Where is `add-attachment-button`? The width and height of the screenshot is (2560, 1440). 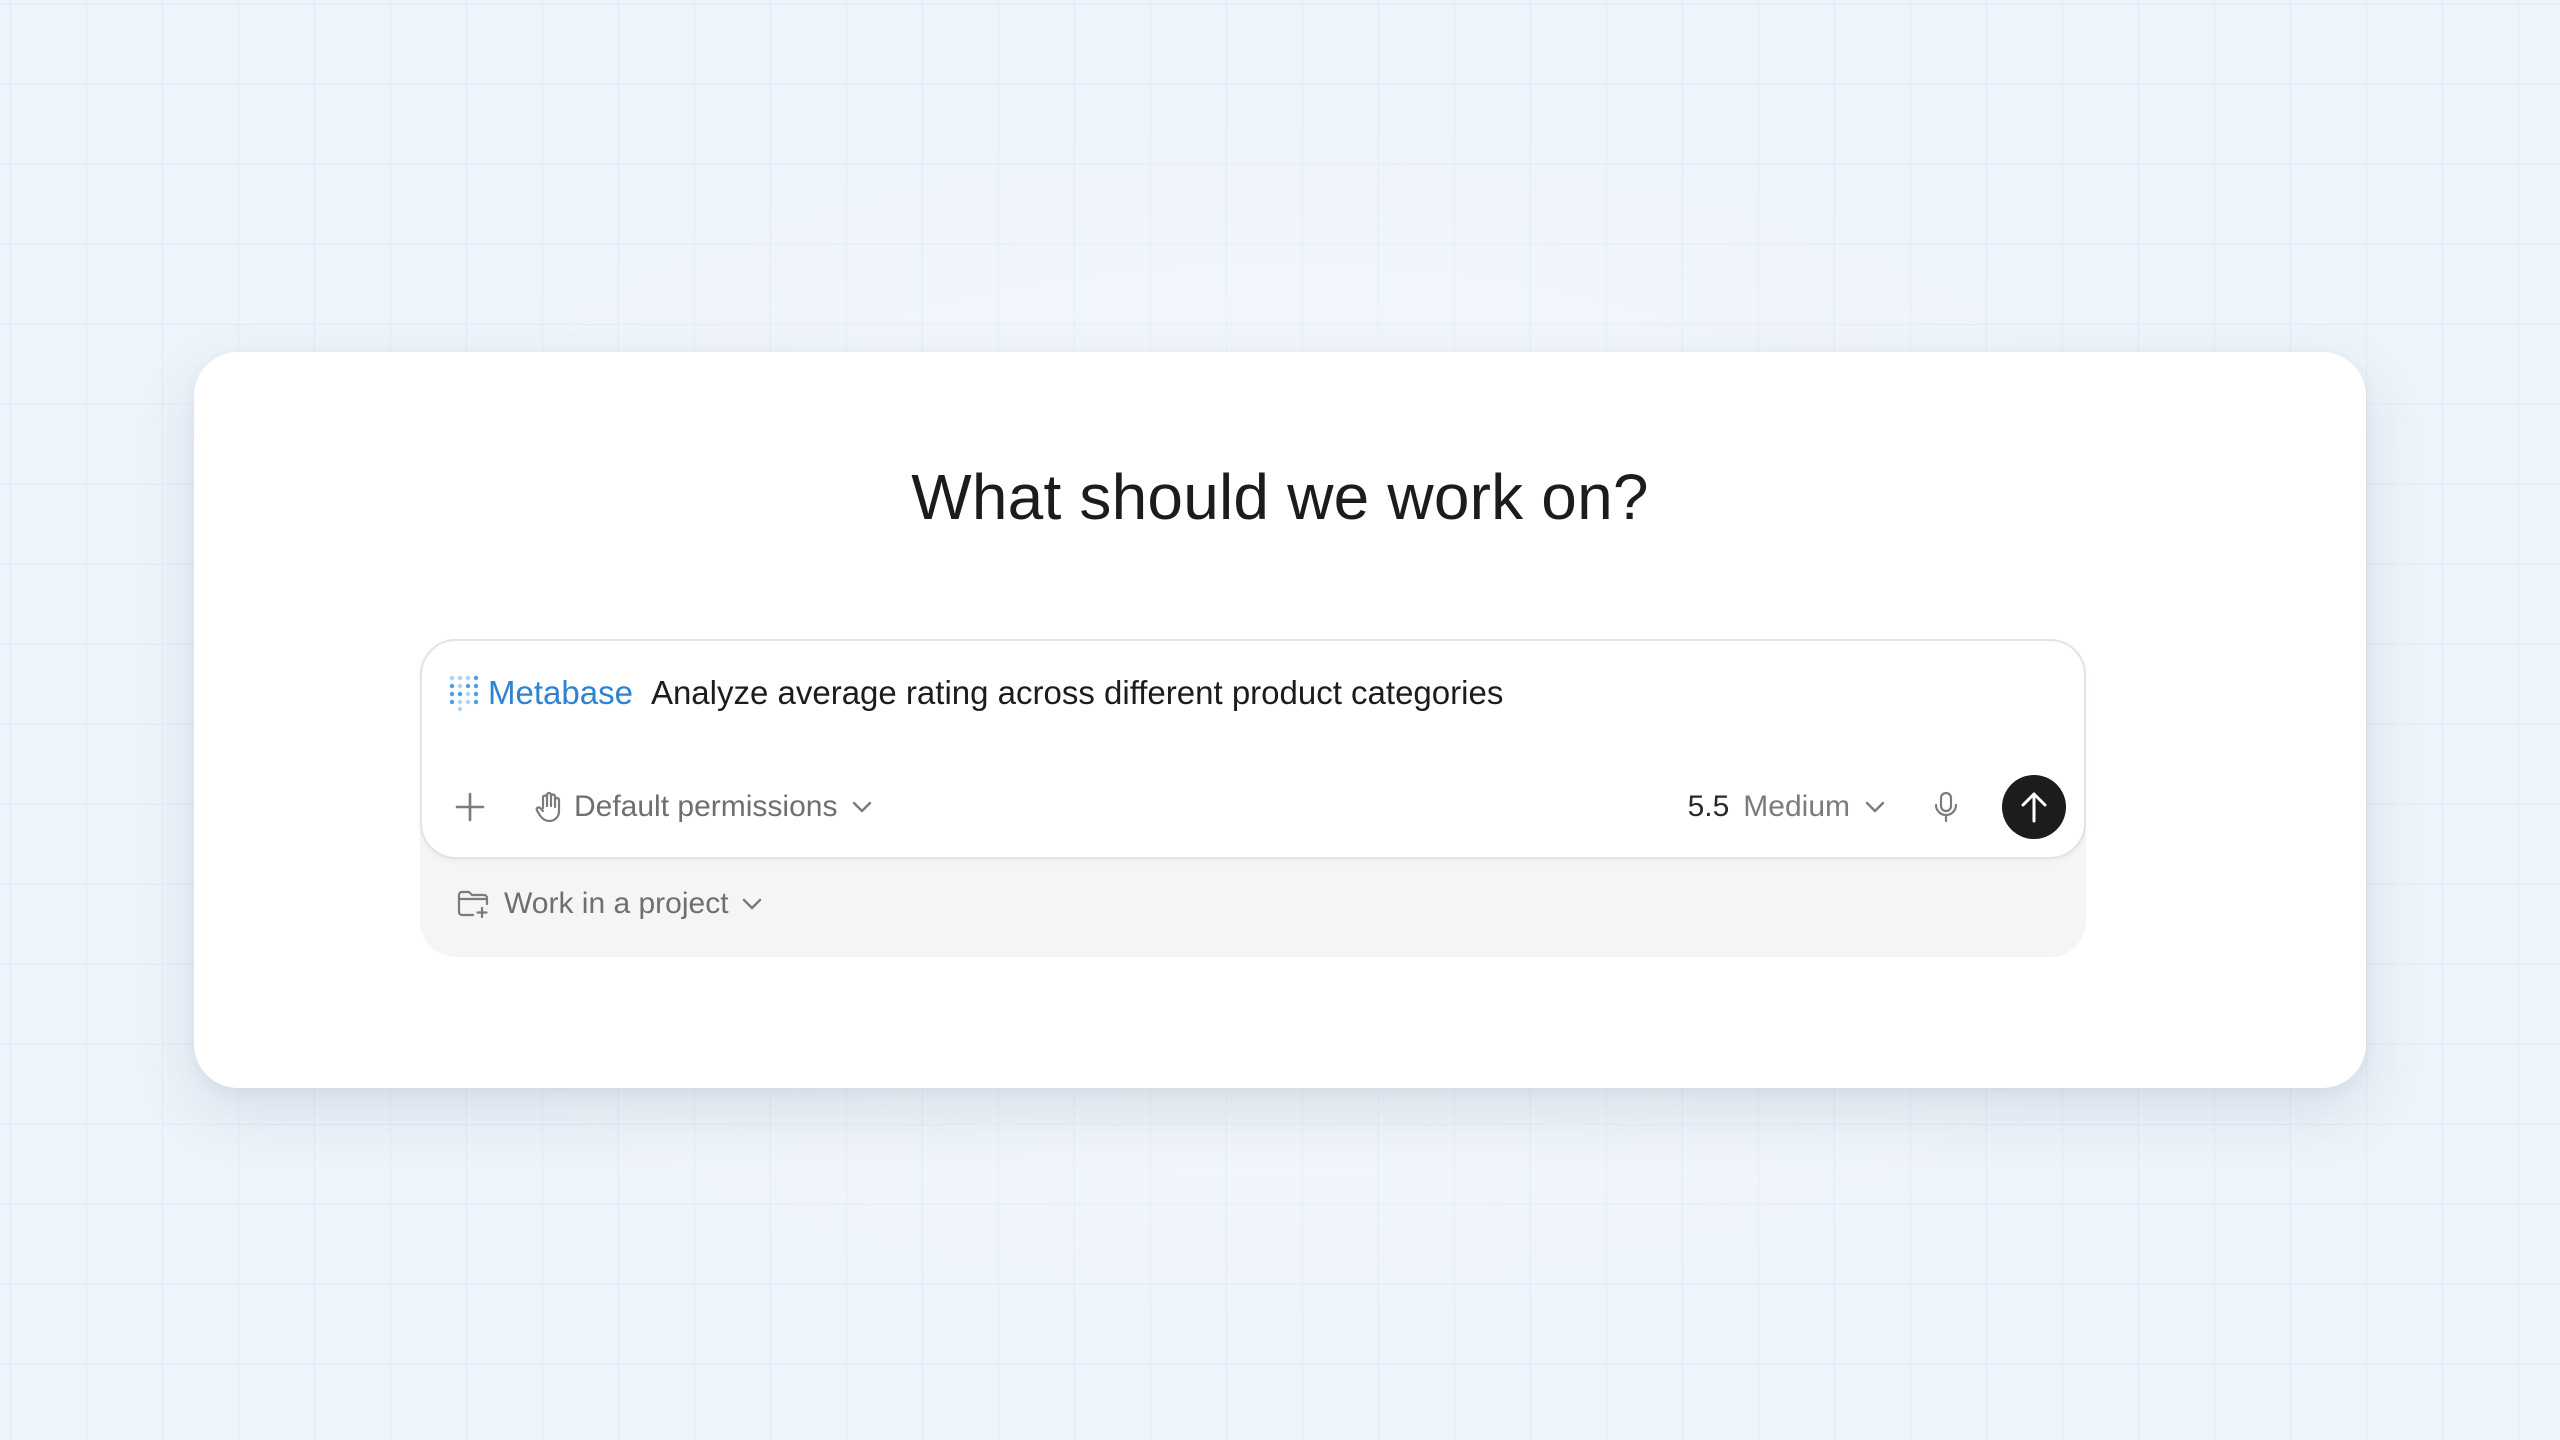 add-attachment-button is located at coordinates (470, 807).